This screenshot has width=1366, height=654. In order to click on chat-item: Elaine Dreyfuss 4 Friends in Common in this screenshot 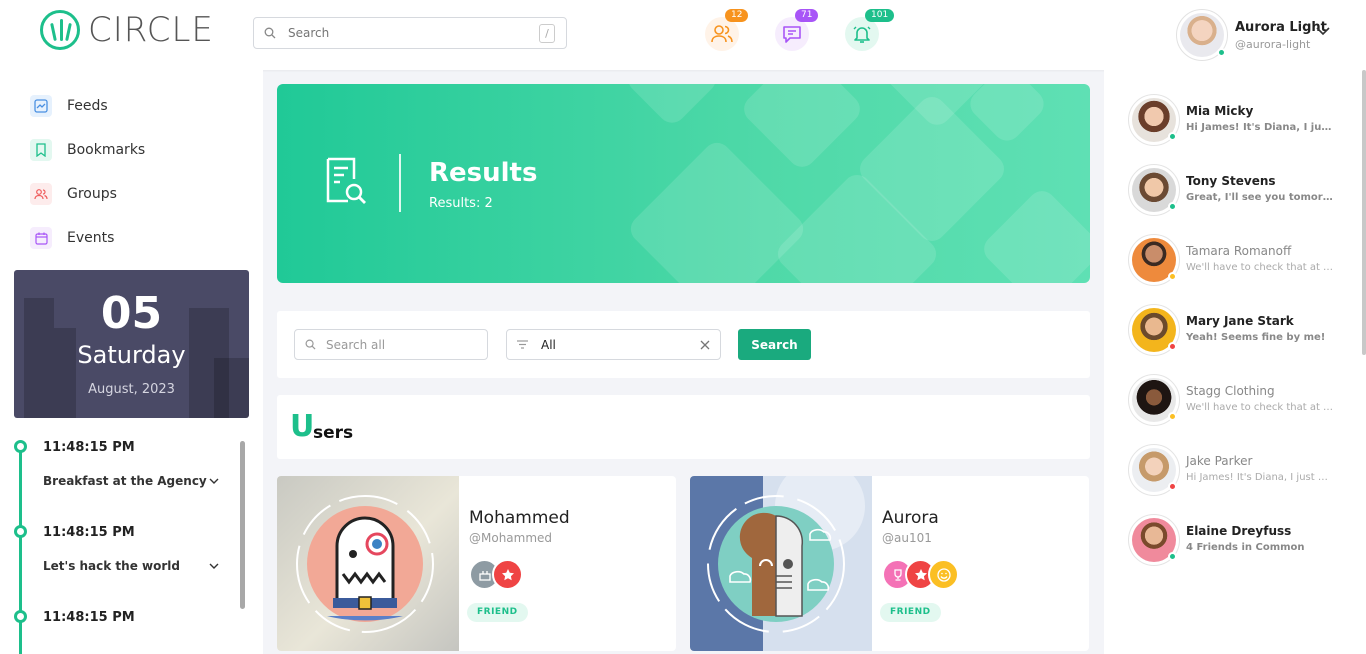, I will do `click(1243, 543)`.